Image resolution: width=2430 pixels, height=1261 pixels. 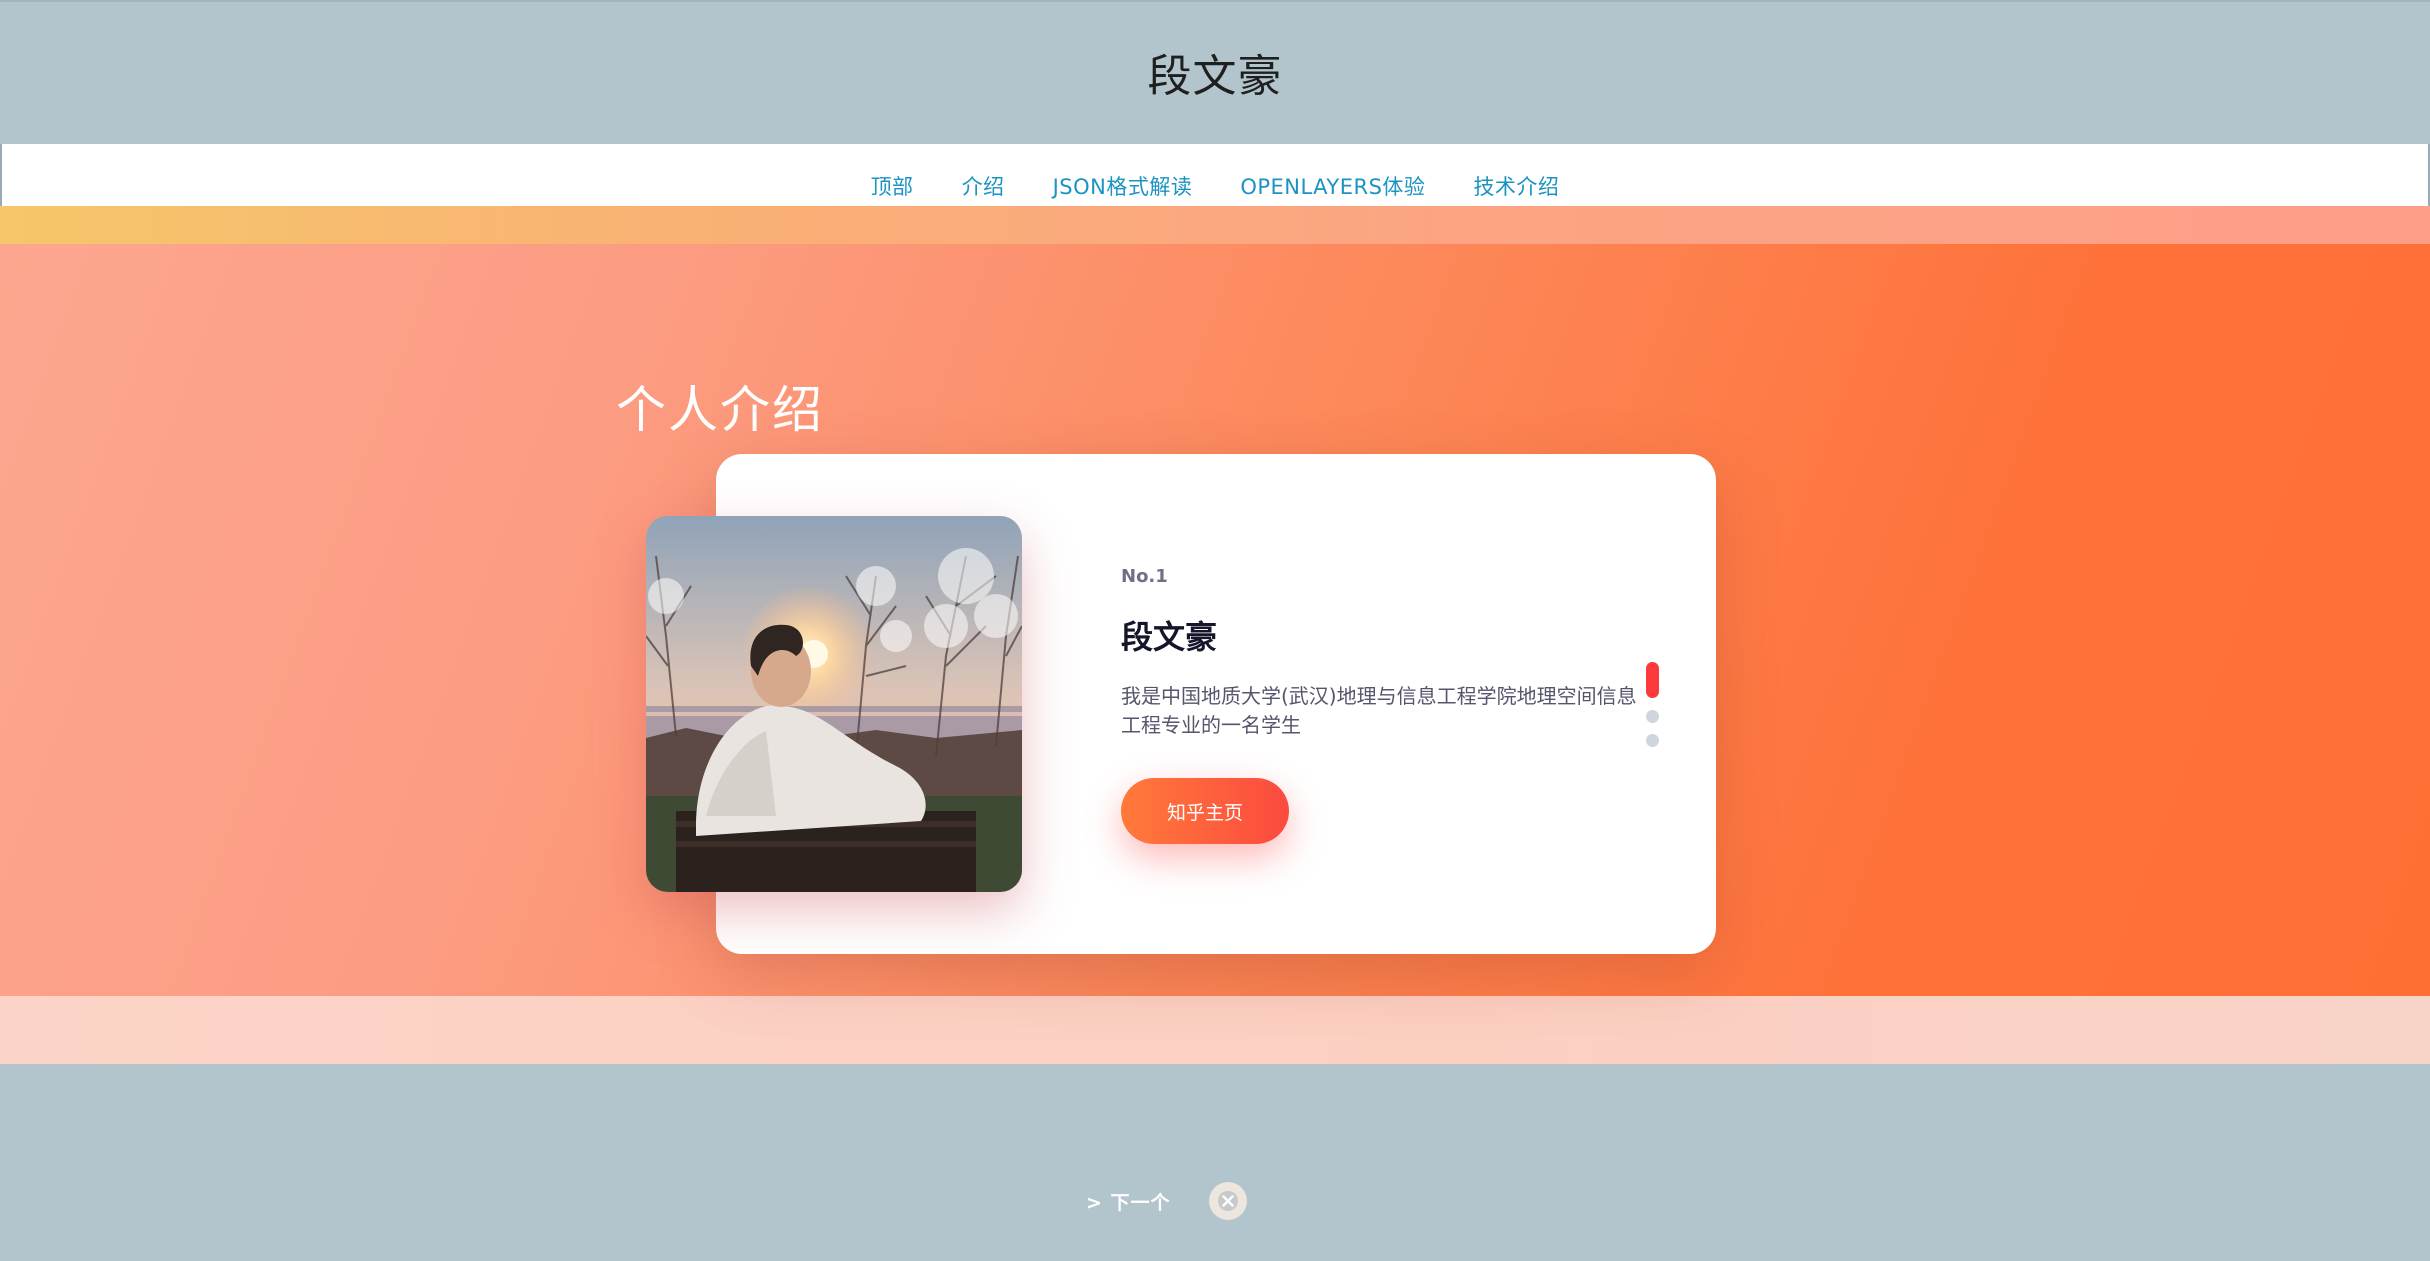 What do you see at coordinates (1332, 175) in the screenshot?
I see `nav-item-openlayers: OPENLAYERS体验` at bounding box center [1332, 175].